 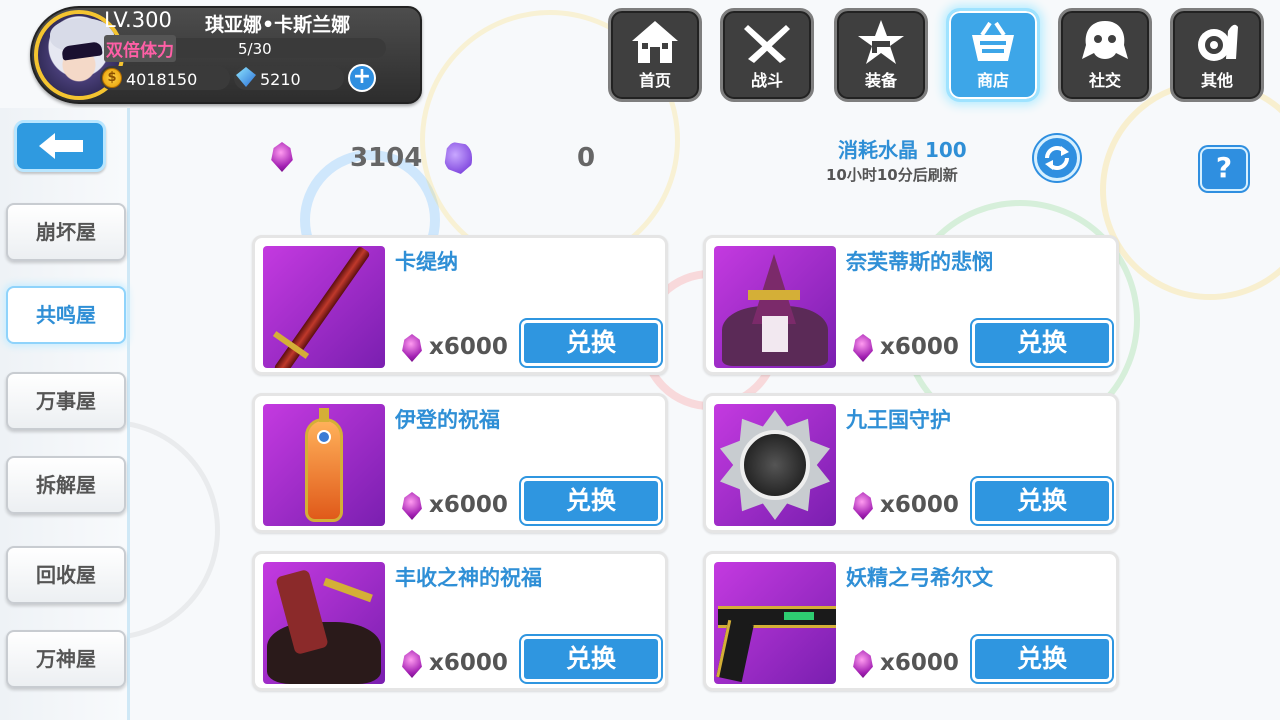 What do you see at coordinates (655, 42) in the screenshot?
I see `house-icon` at bounding box center [655, 42].